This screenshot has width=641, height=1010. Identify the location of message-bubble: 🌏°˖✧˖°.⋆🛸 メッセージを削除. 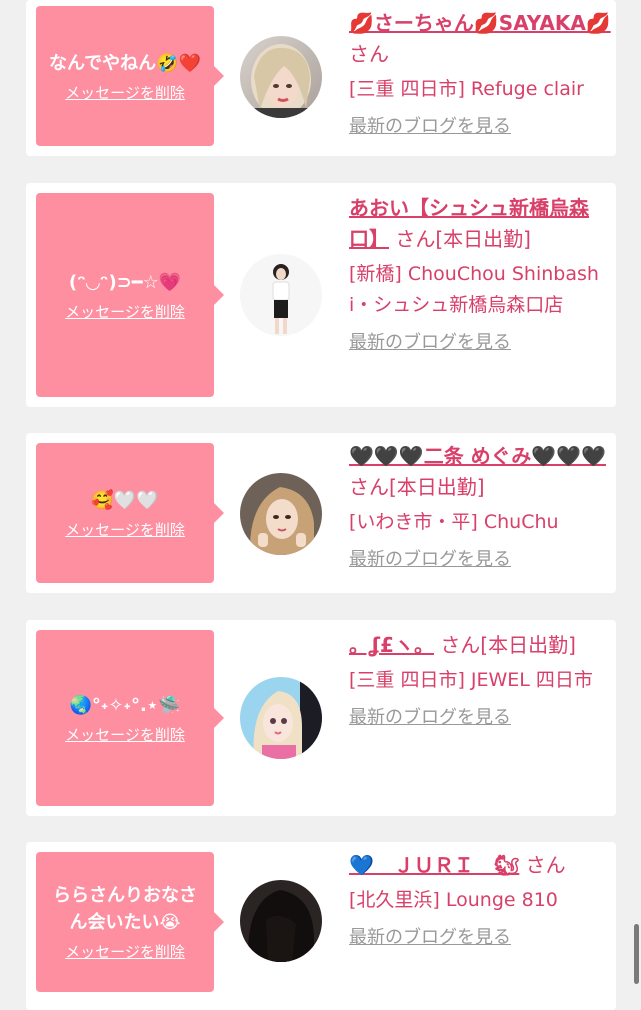
(130, 718).